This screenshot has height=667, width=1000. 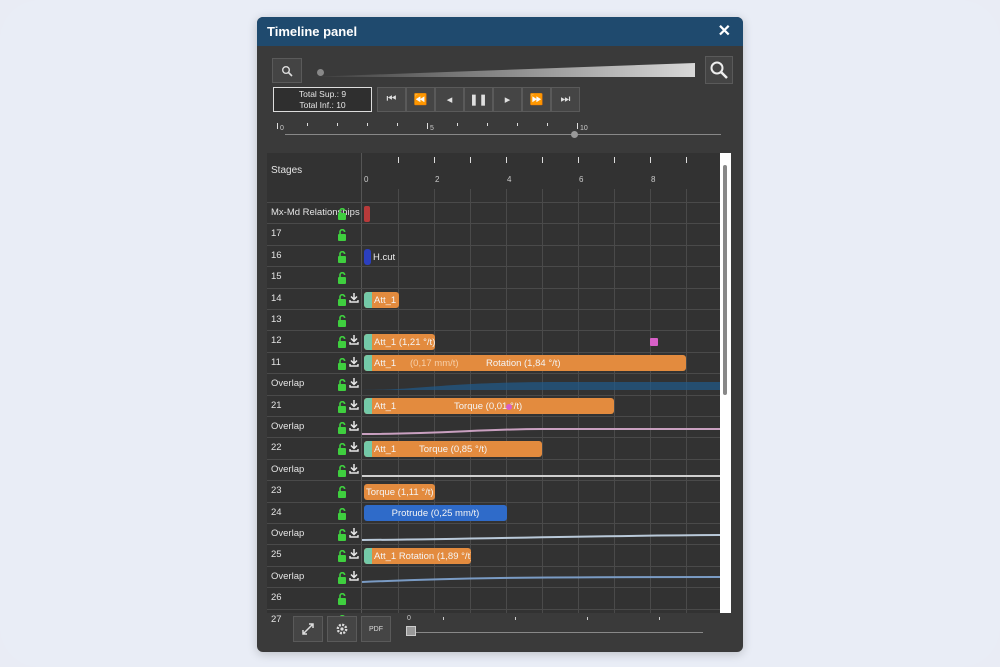 I want to click on stages-header: Stages, so click(x=287, y=170).